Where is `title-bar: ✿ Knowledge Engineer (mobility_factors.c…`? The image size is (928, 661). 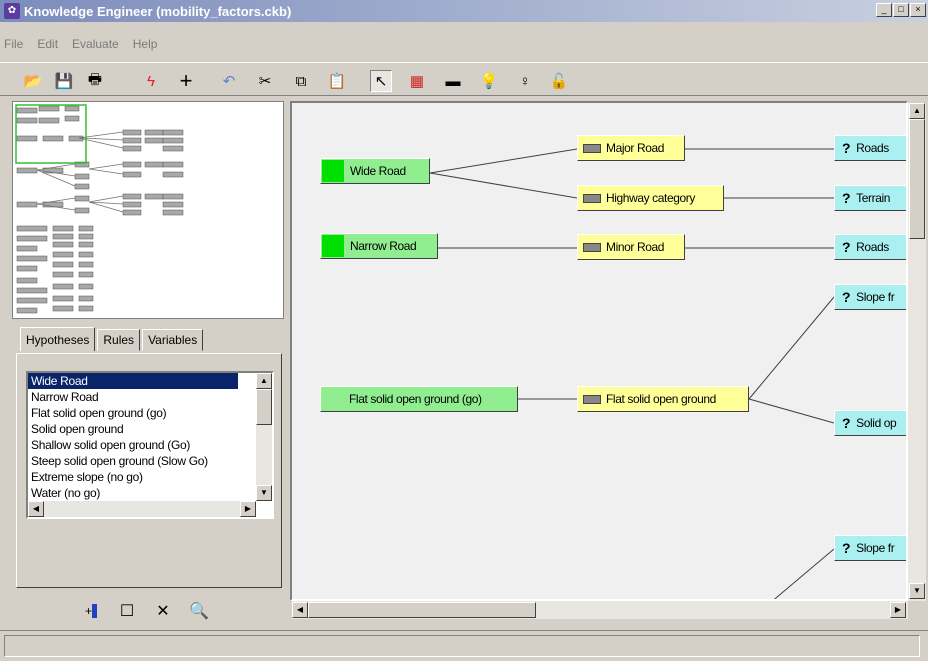
title-bar: ✿ Knowledge Engineer (mobility_factors.c… is located at coordinates (464, 11).